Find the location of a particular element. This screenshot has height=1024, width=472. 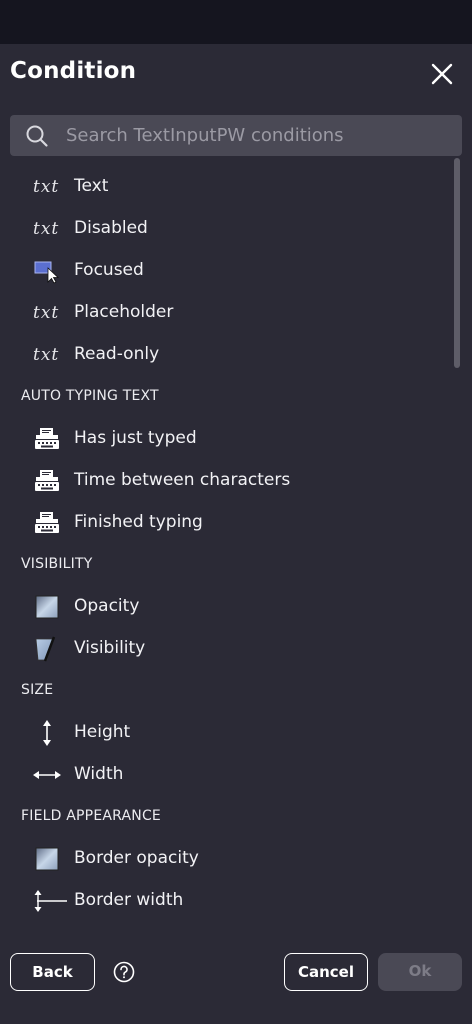

section-heading: VISIBILITY is located at coordinates (57, 564).